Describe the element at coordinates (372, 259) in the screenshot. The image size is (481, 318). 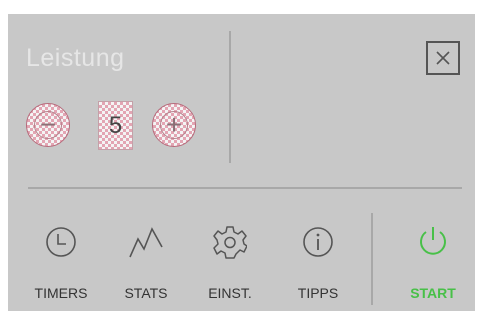
I see `vertical-divider-start` at that location.